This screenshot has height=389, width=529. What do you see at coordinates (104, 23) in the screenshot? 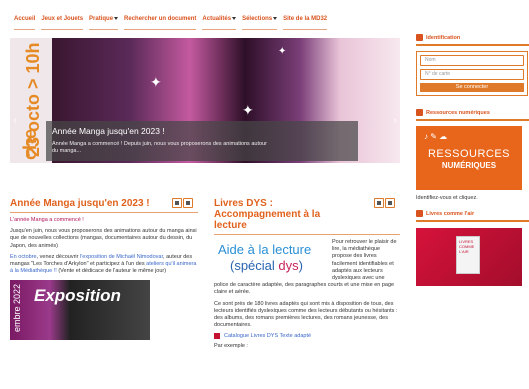
I see `nav-item-pratique: Pratique` at bounding box center [104, 23].